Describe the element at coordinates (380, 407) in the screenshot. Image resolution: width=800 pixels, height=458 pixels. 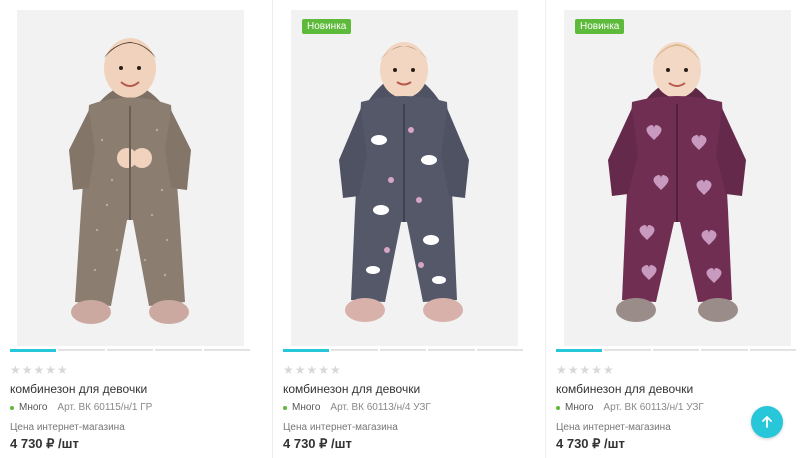
I see `article-number: Арт. ВК 60113/н/4 УЗГ` at that location.